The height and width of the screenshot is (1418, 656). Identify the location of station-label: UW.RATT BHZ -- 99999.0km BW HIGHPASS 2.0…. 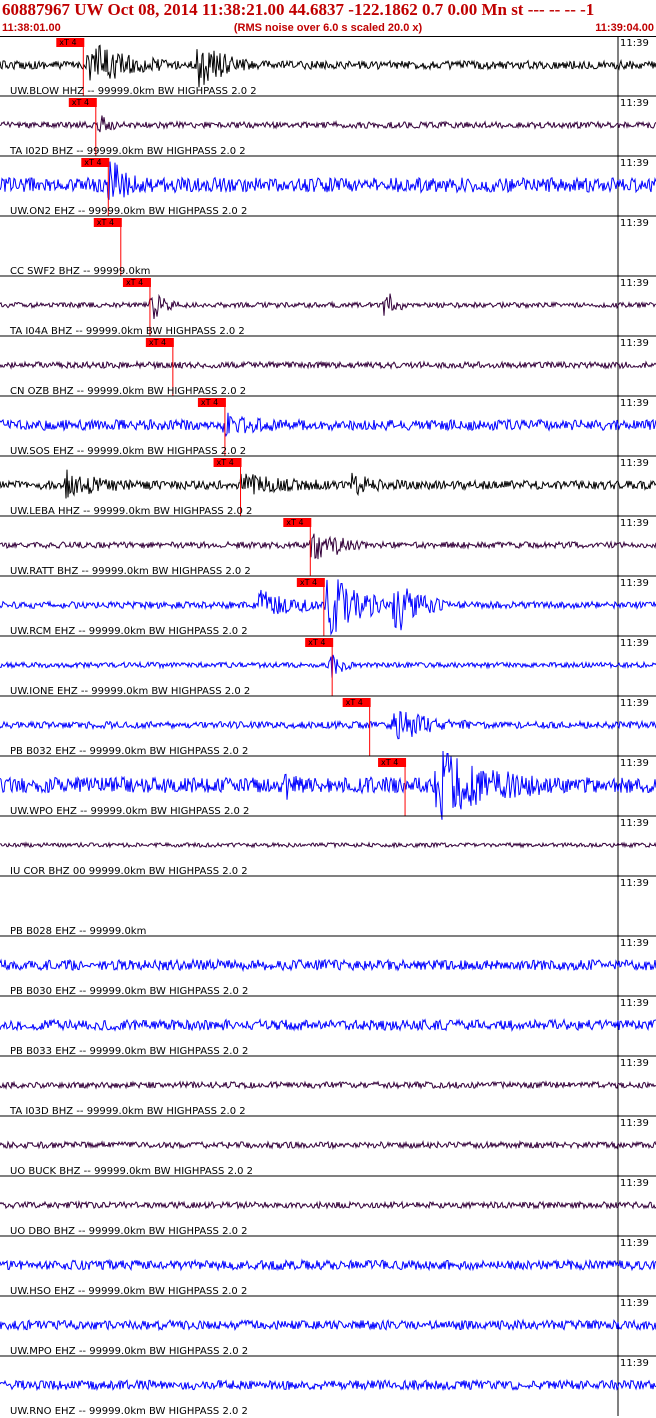
(130, 571).